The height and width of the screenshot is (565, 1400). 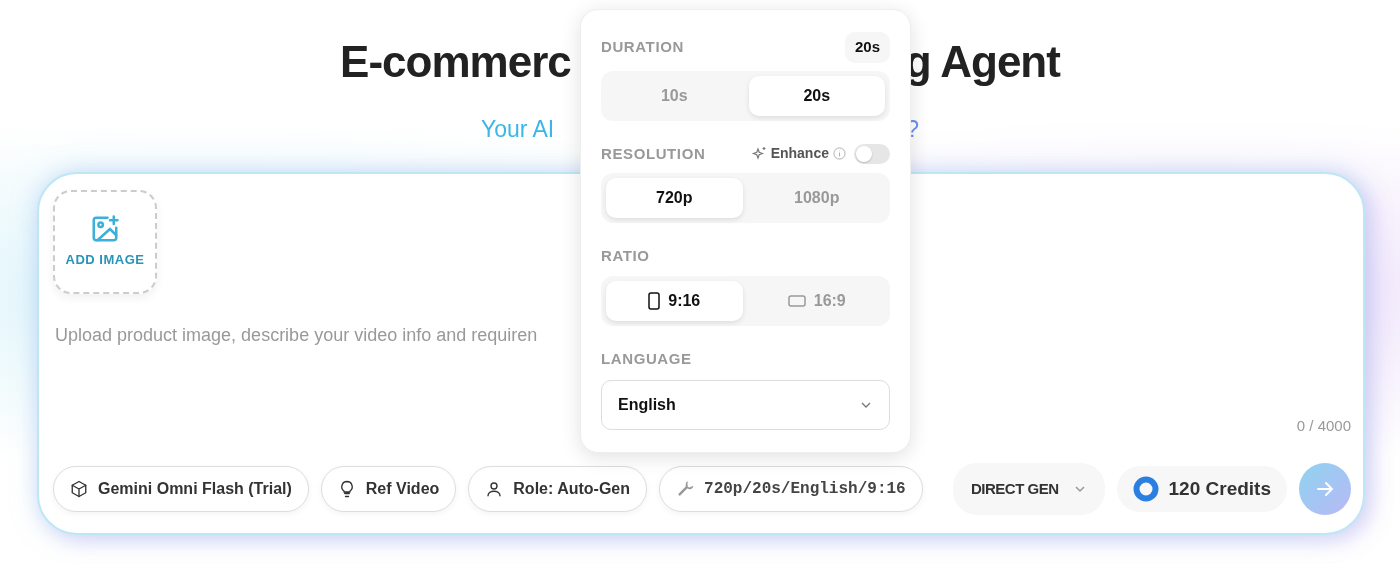 I want to click on language-dropdown: English, so click(x=745, y=405).